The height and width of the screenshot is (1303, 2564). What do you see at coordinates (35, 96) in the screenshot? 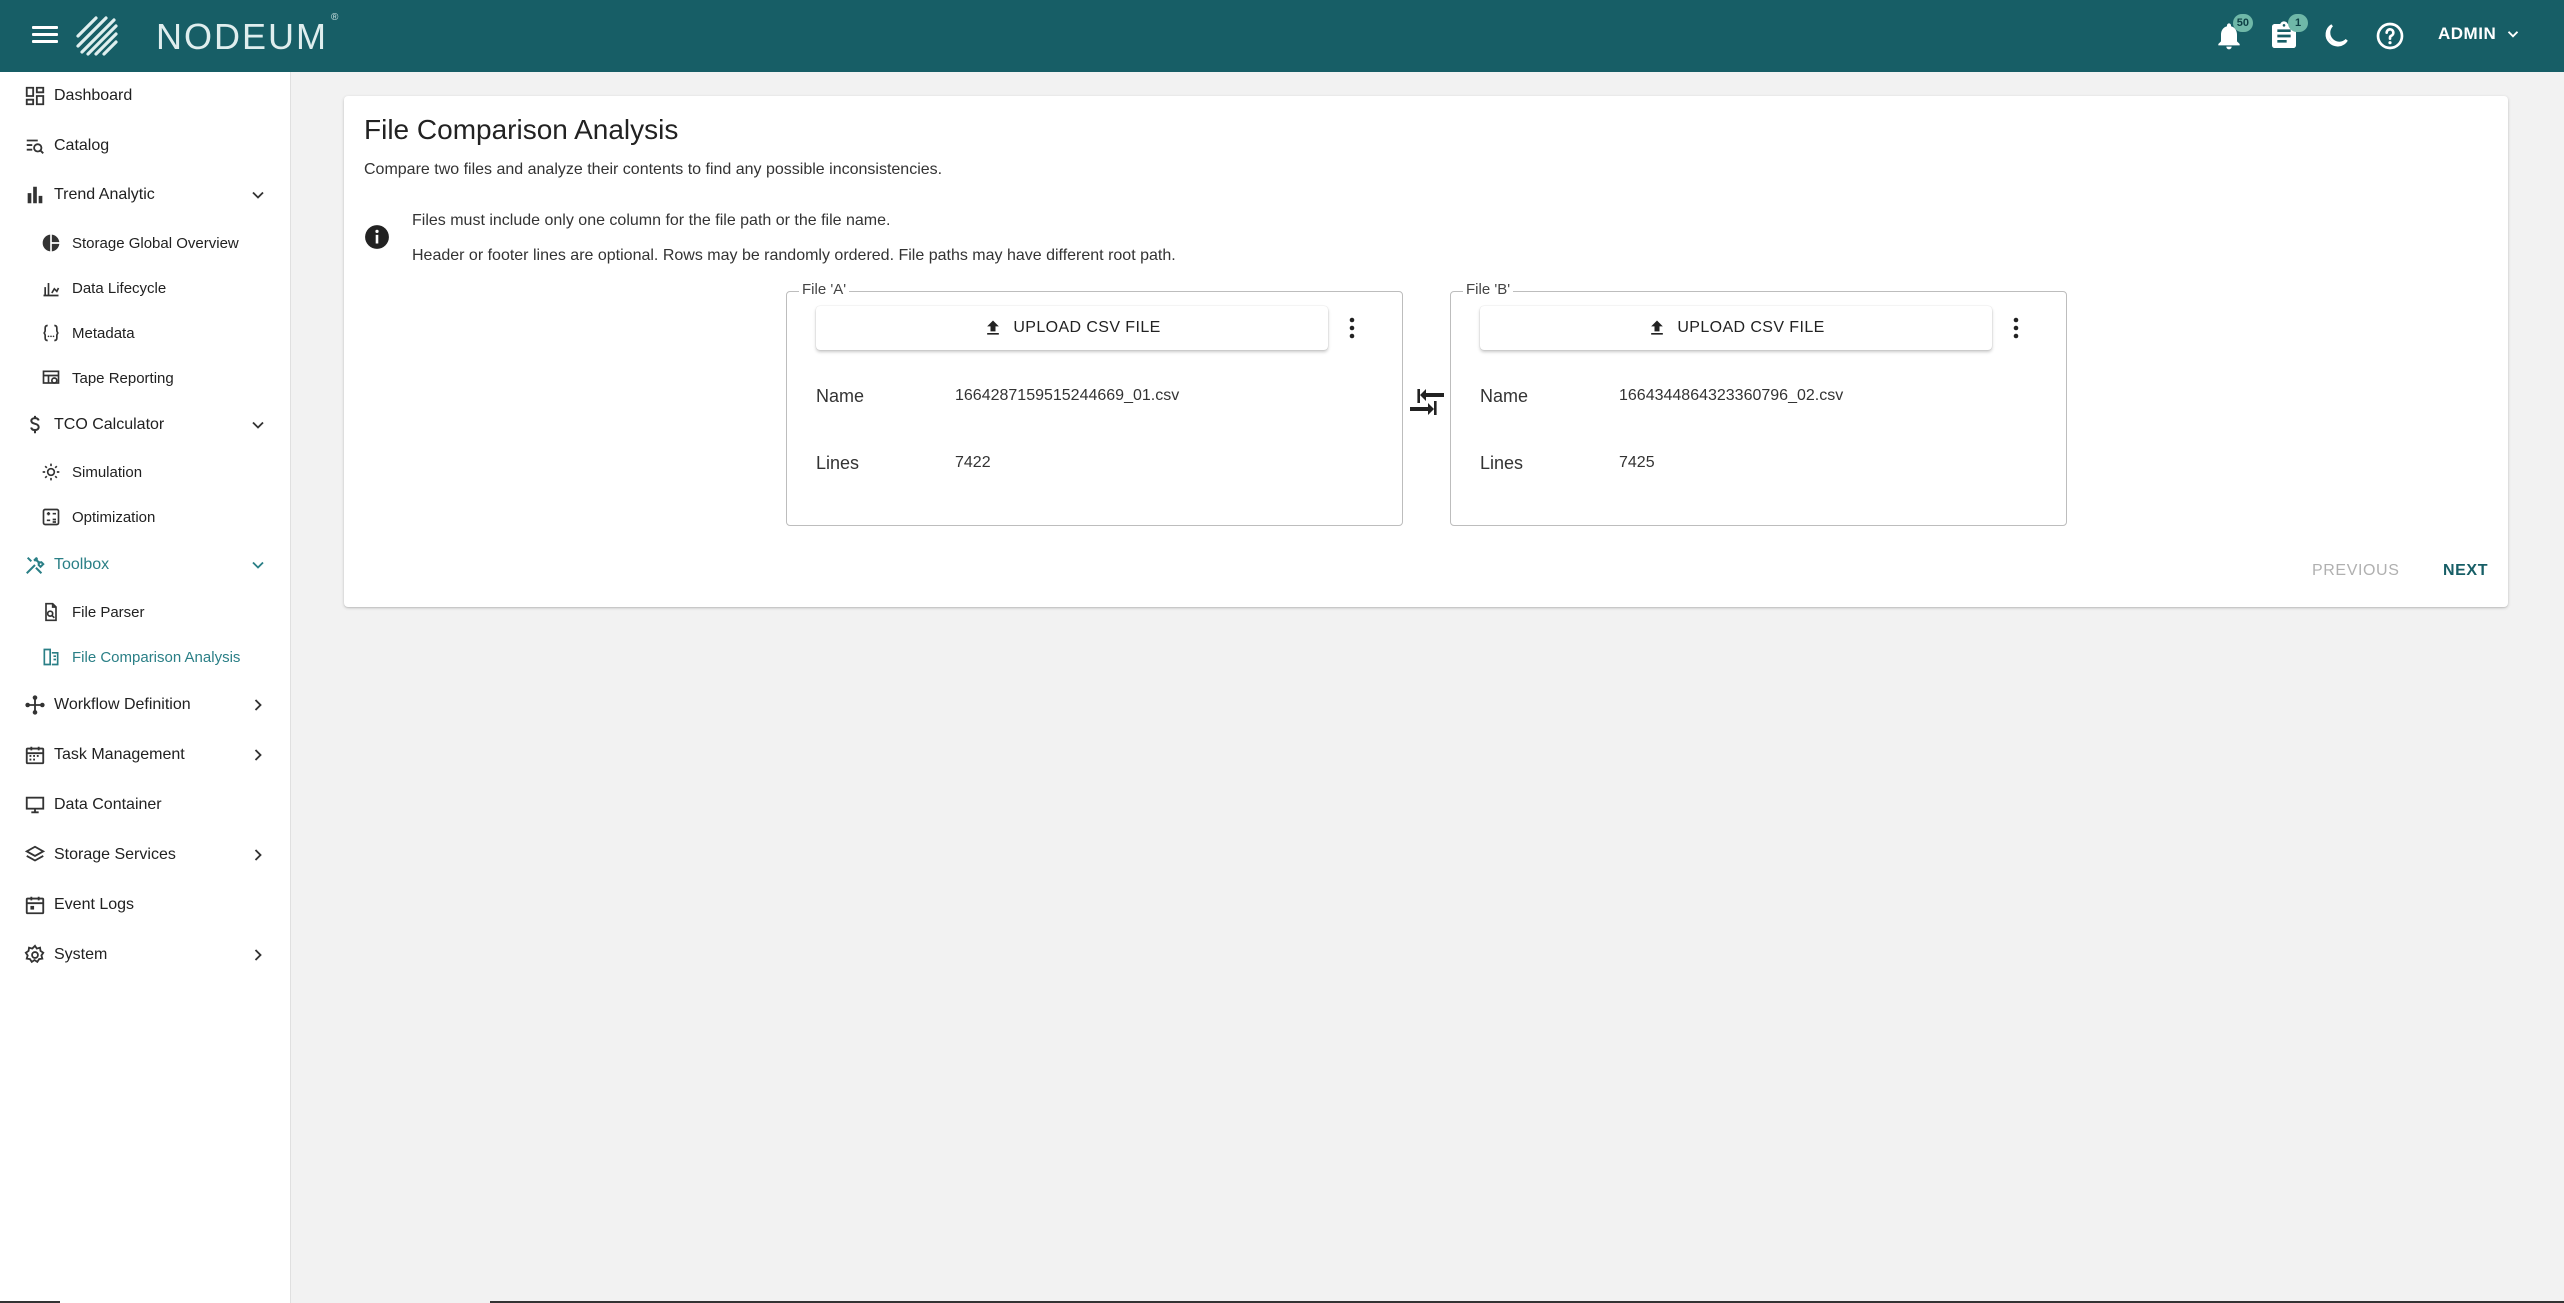
I see `dashboard-icon` at bounding box center [35, 96].